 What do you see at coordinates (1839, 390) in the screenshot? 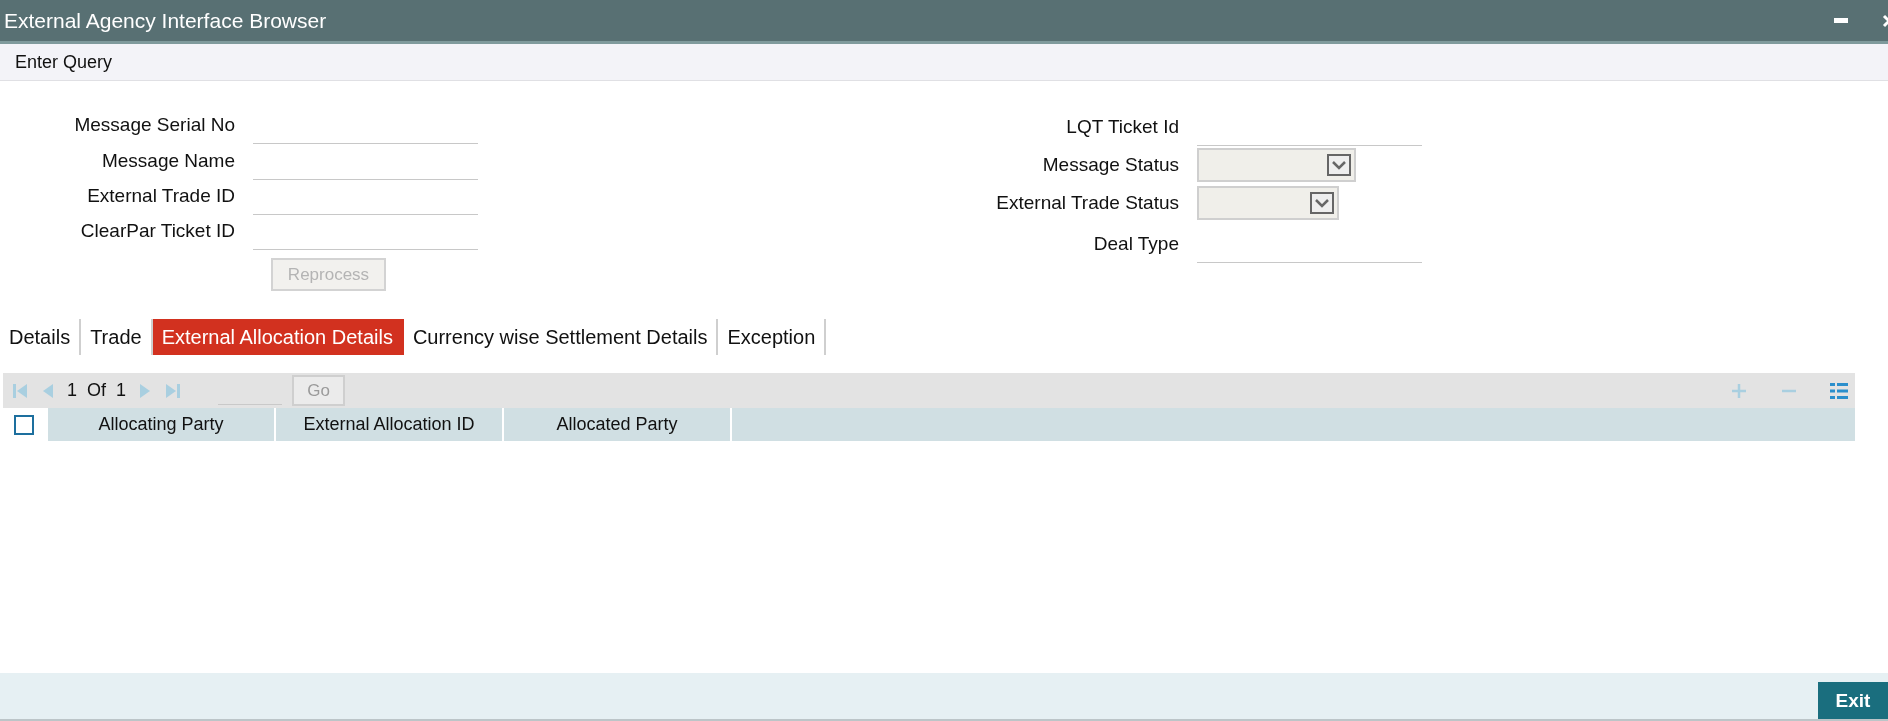
I see `list-view-icon` at bounding box center [1839, 390].